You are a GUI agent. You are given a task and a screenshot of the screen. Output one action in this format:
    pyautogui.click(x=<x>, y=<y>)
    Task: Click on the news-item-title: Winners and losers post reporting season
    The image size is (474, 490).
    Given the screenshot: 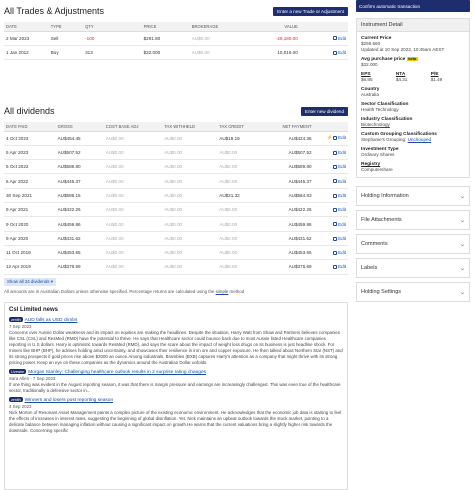 What is the action you would take?
    pyautogui.click(x=69, y=400)
    